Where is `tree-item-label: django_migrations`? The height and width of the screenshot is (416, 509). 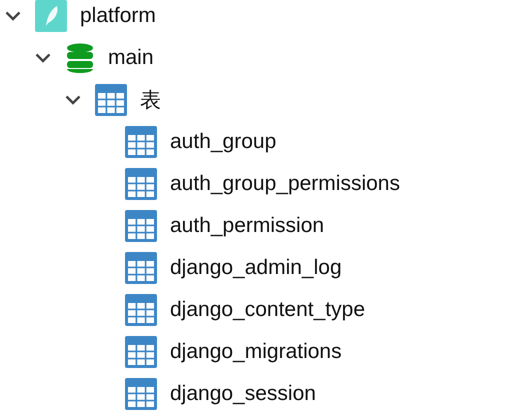
tree-item-label: django_migrations is located at coordinates (256, 352).